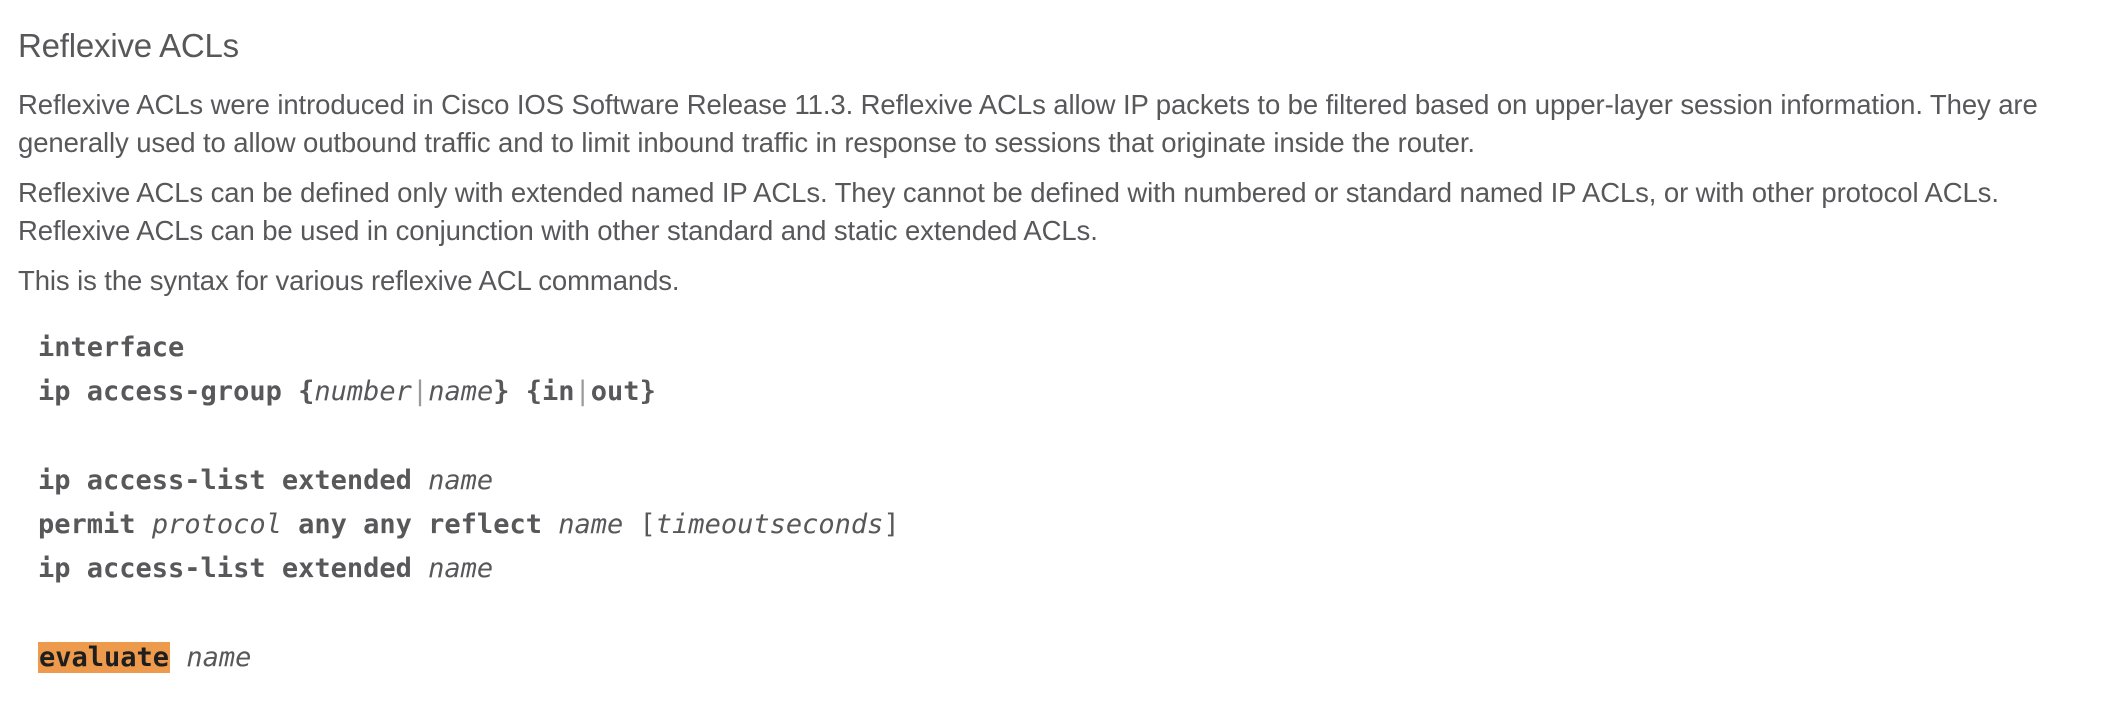 This screenshot has width=2118, height=702. Describe the element at coordinates (363, 391) in the screenshot. I see `code-argument: number` at that location.